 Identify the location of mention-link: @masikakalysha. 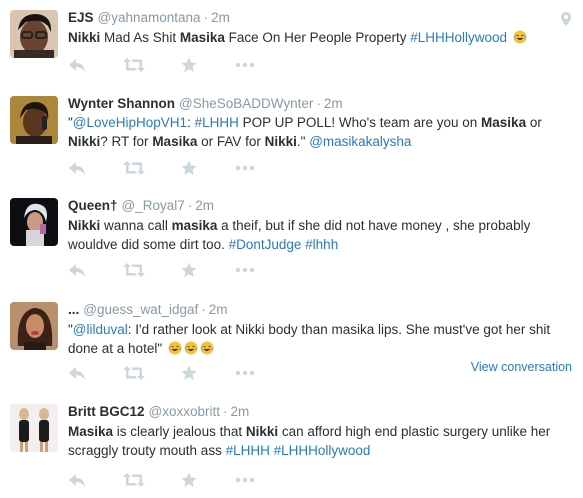
(360, 141).